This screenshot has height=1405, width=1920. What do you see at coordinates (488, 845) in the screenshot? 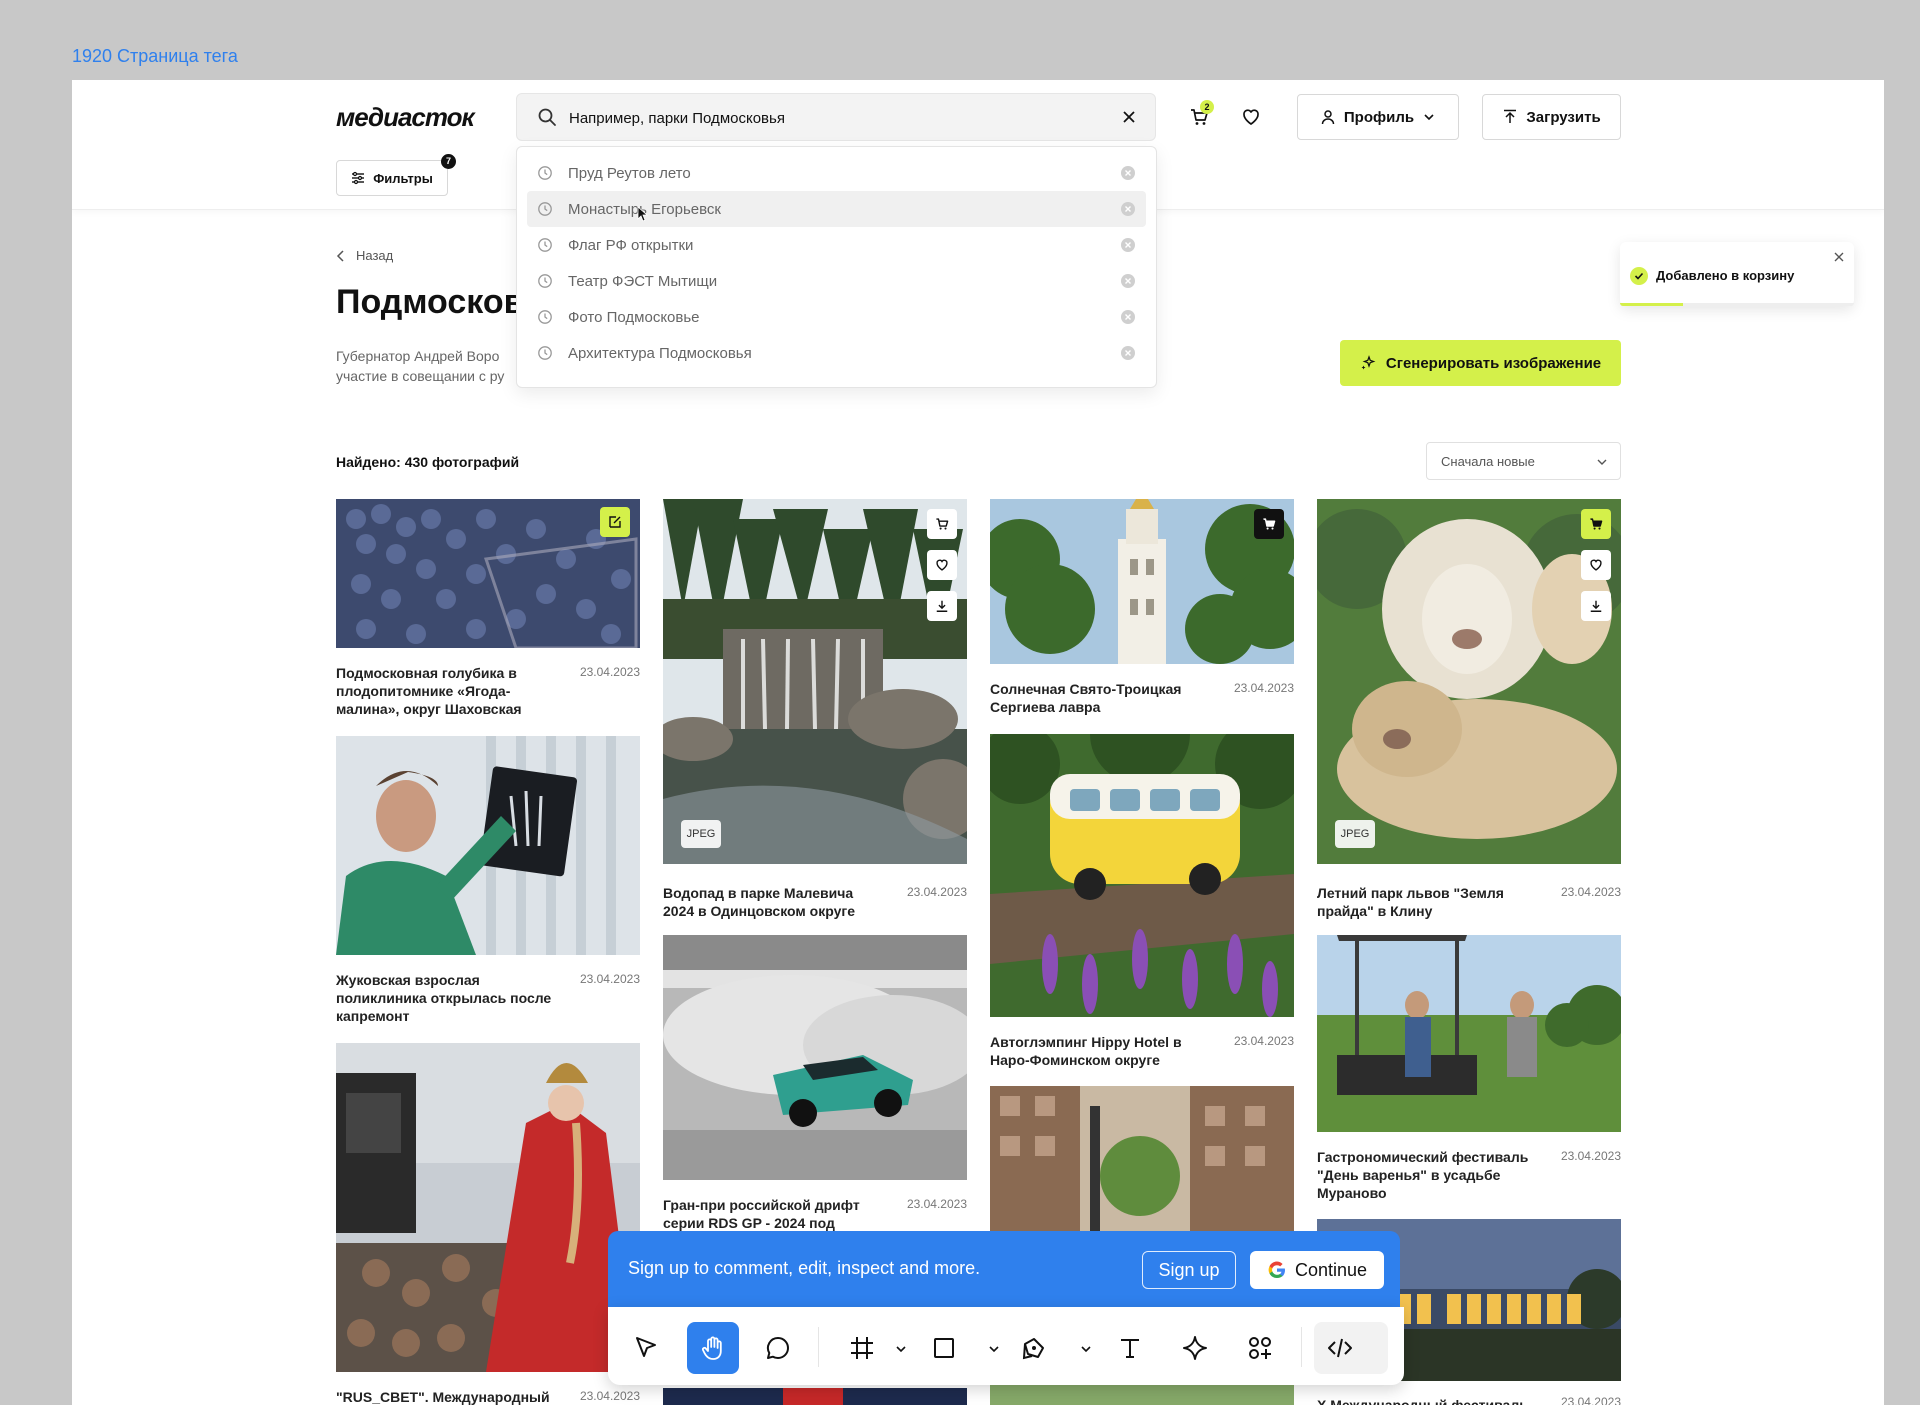
I see `photo-clinic` at bounding box center [488, 845].